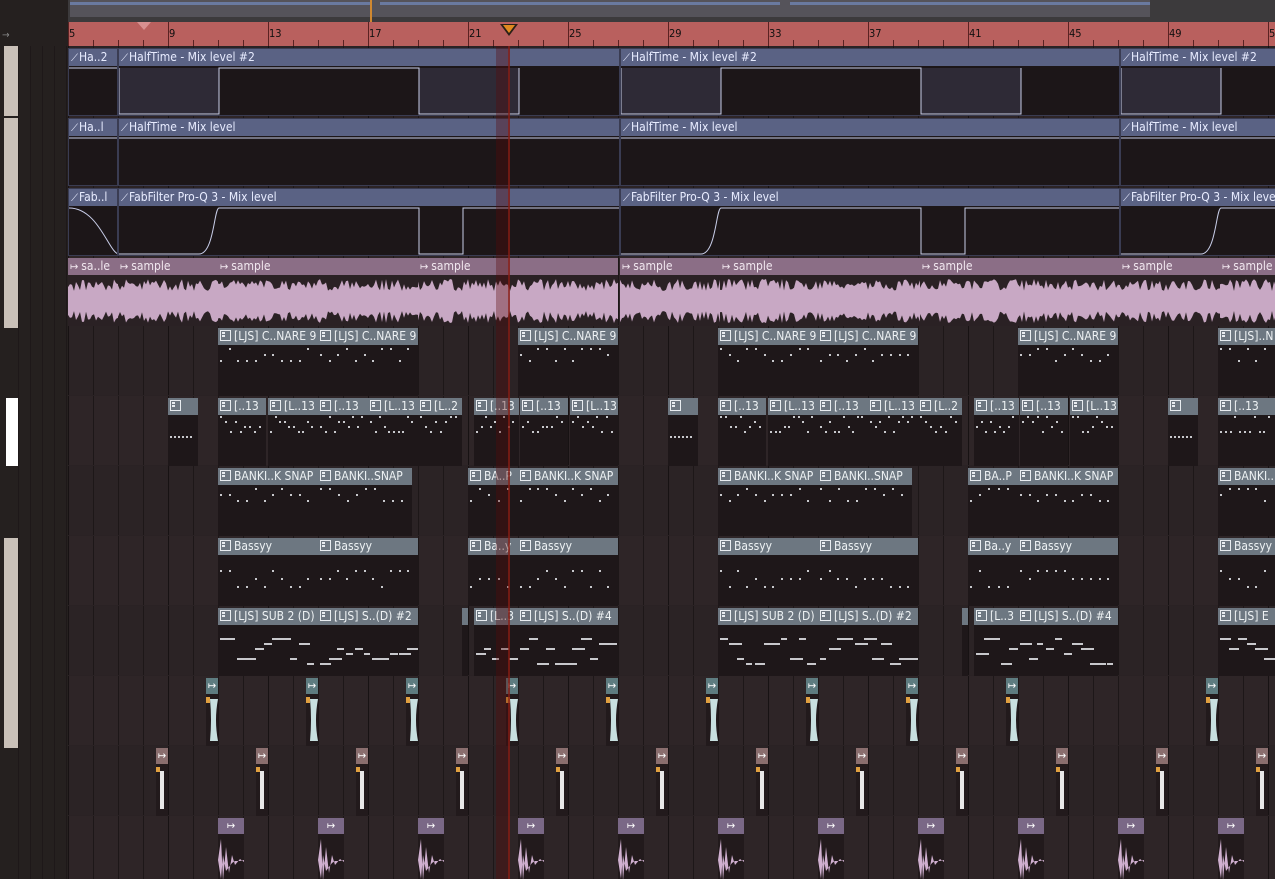  What do you see at coordinates (365, 476) in the screenshot?
I see `clip-header: BANKI..SNAP` at bounding box center [365, 476].